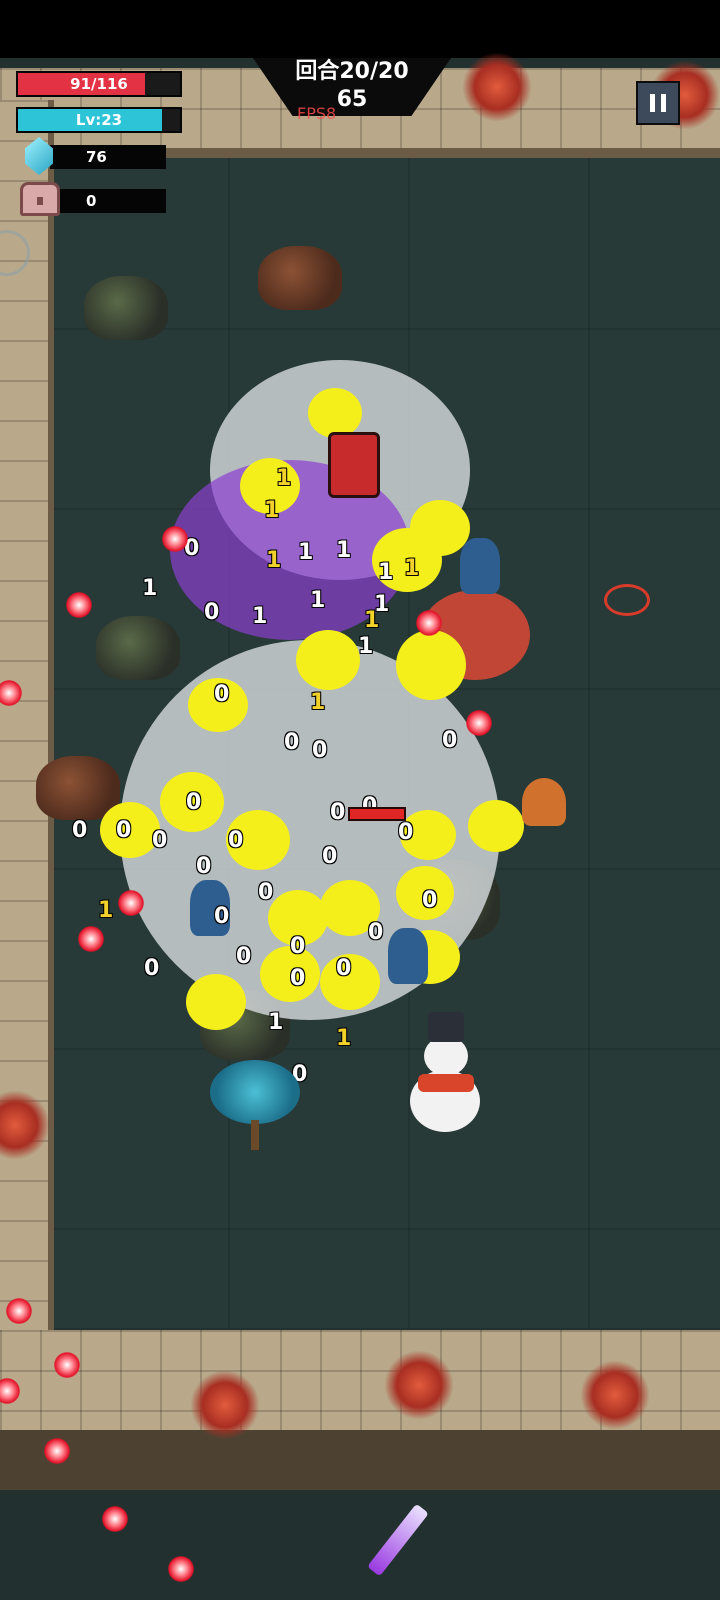  Describe the element at coordinates (354, 465) in the screenshot. I see `player-character` at that location.